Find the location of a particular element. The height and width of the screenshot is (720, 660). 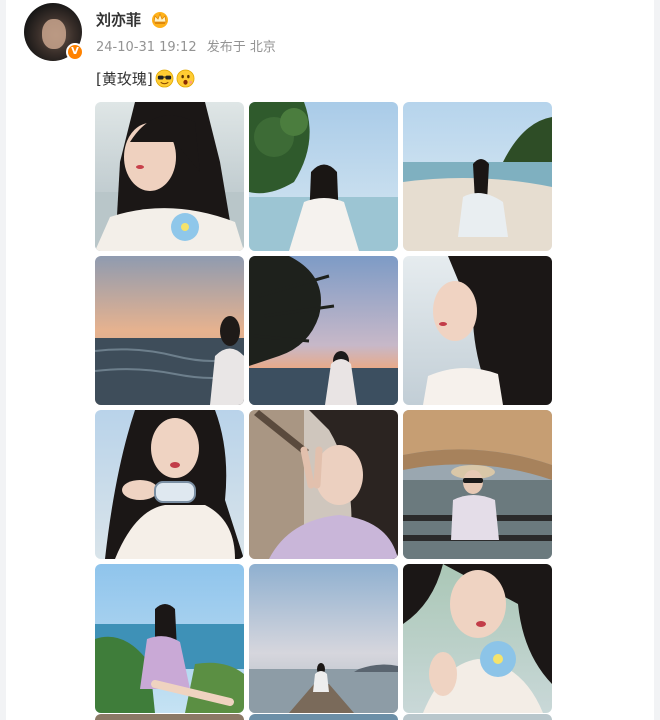

author-name: 刘亦菲 is located at coordinates (118, 19).